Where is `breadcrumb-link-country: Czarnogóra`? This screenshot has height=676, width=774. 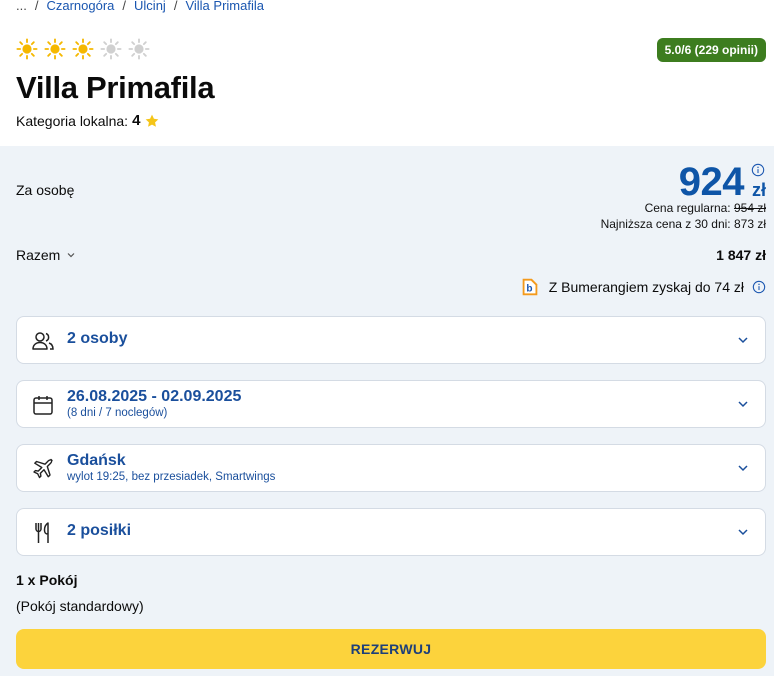
breadcrumb-link-country: Czarnogóra is located at coordinates (80, 6).